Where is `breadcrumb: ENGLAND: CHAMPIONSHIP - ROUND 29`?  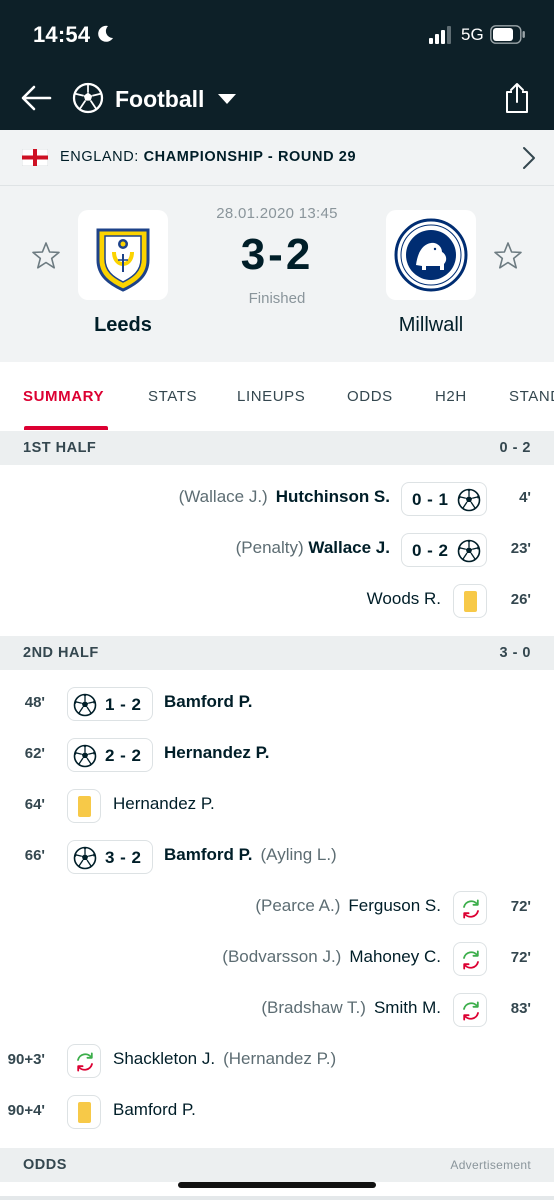 breadcrumb: ENGLAND: CHAMPIONSHIP - ROUND 29 is located at coordinates (277, 158).